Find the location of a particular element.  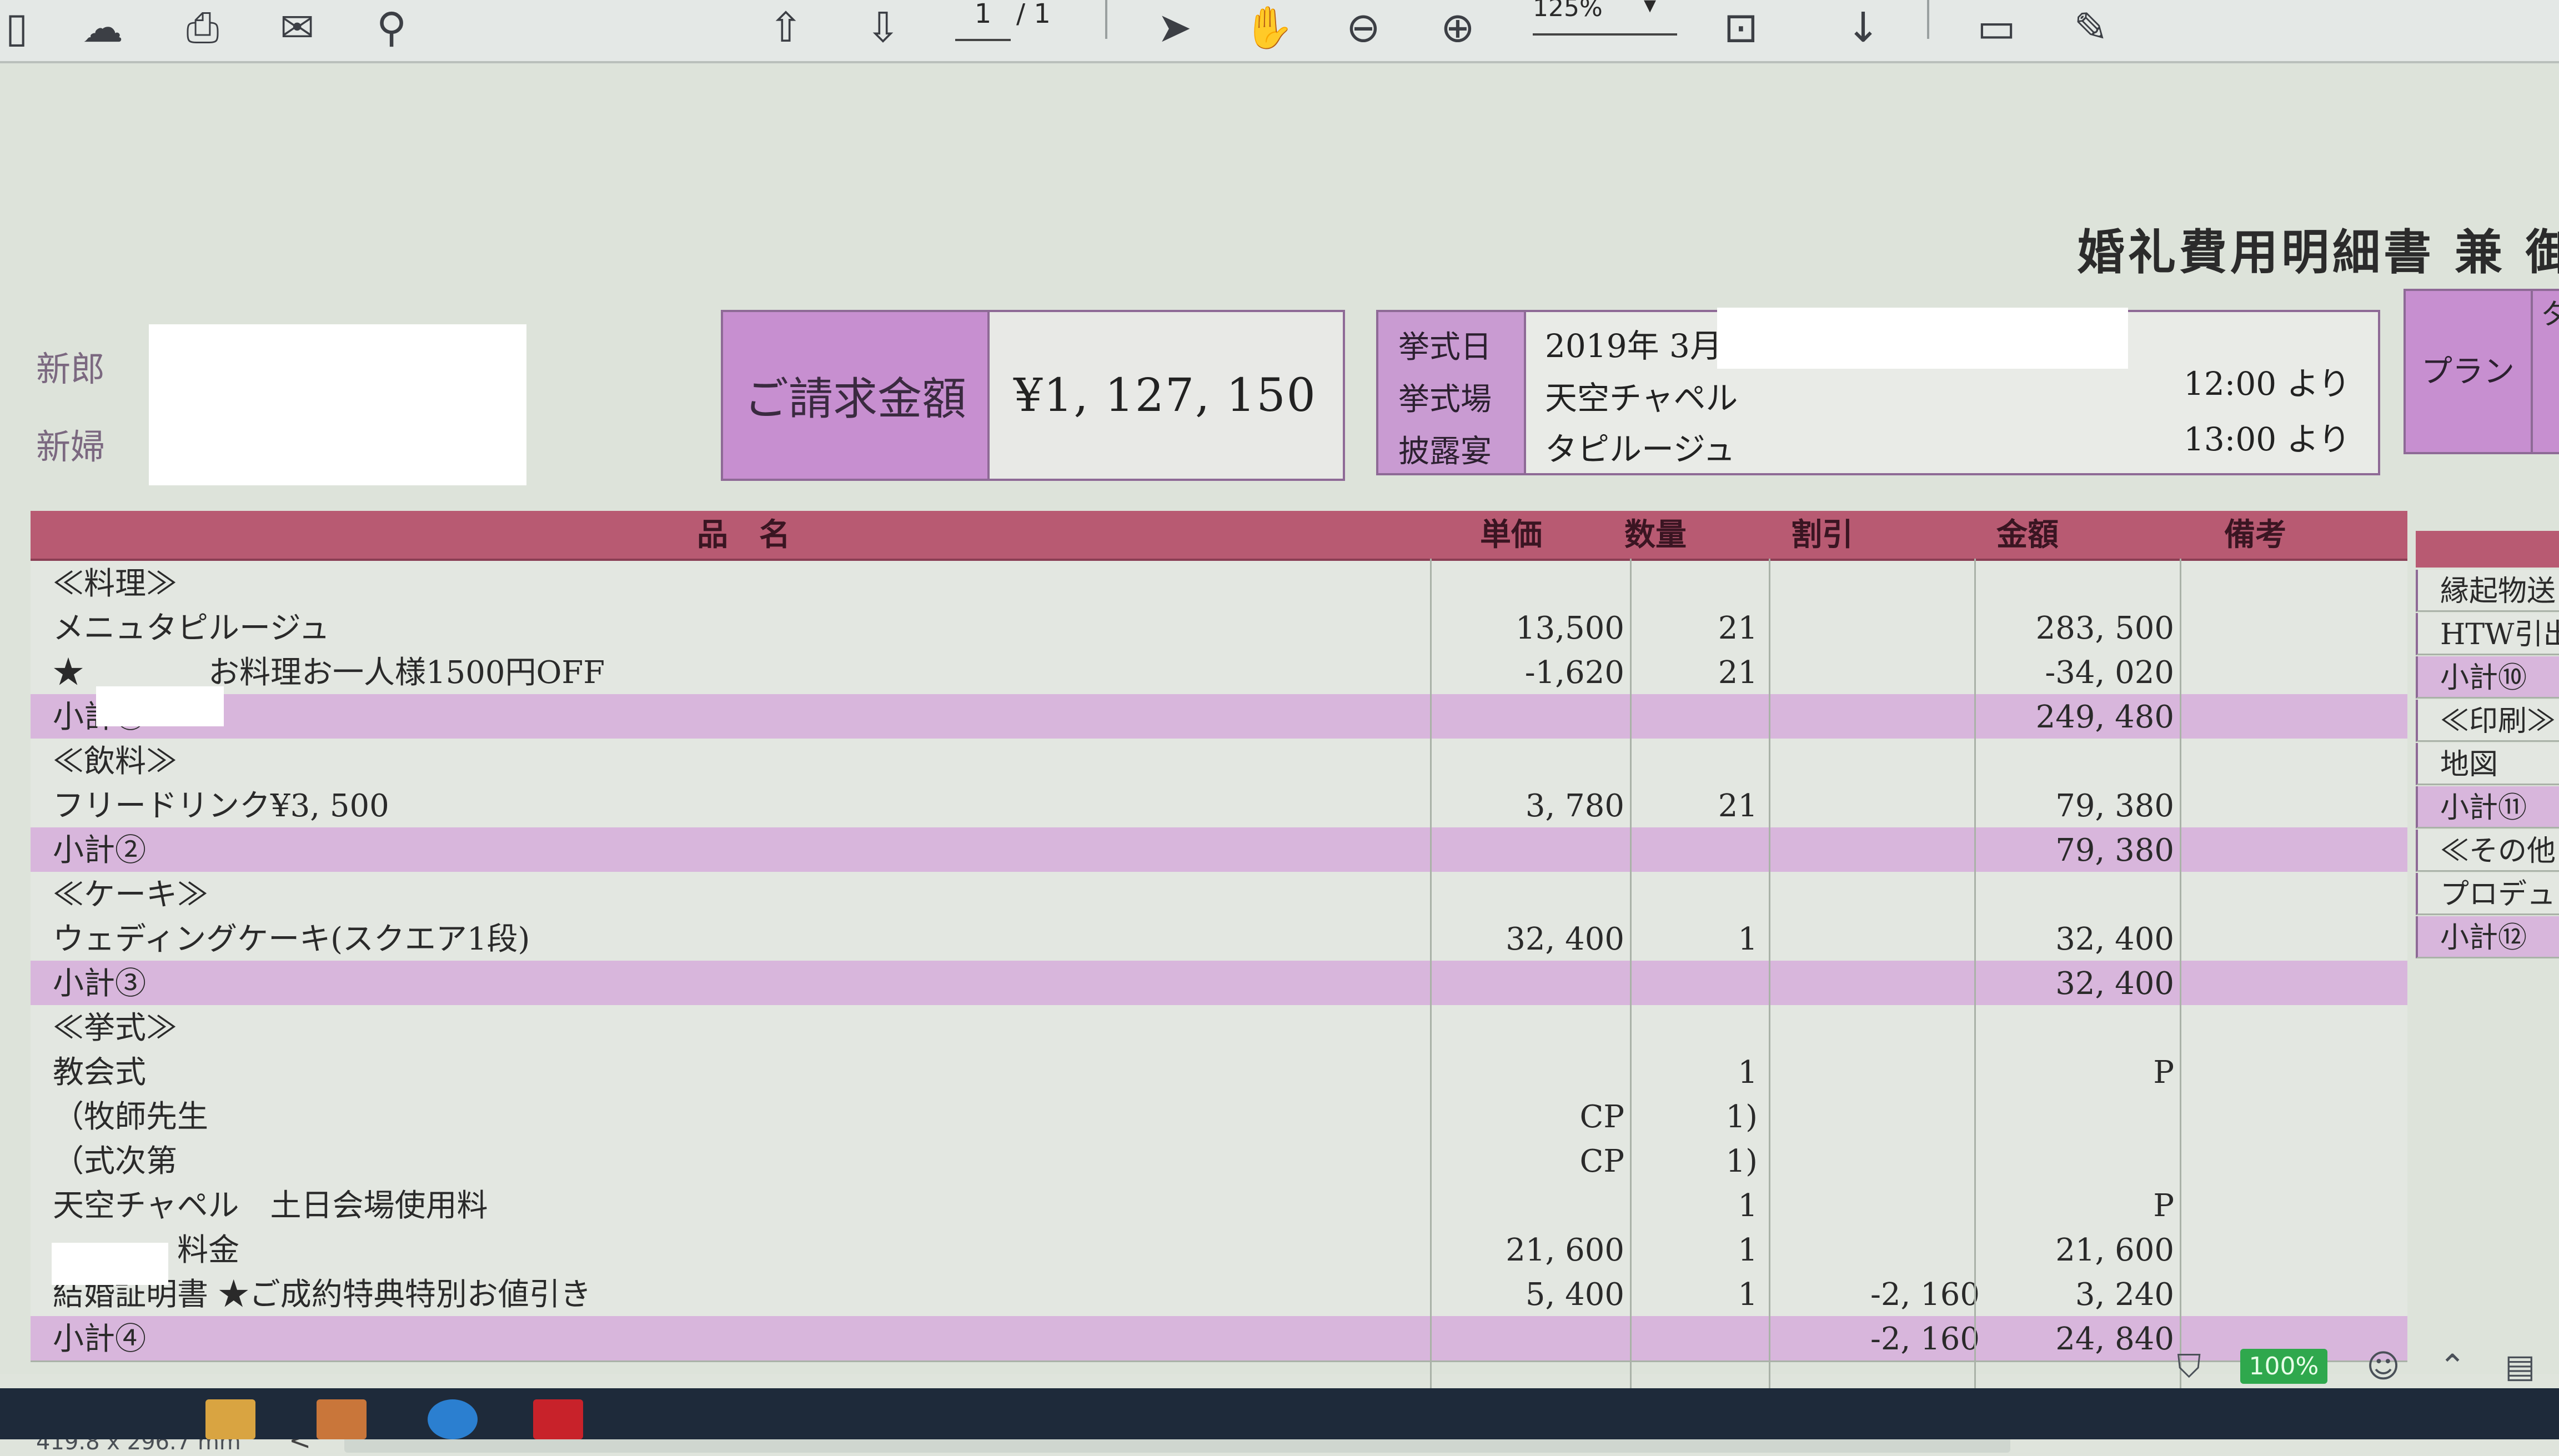

zoom-in-icon: ⊕ is located at coordinates (1457, 28).